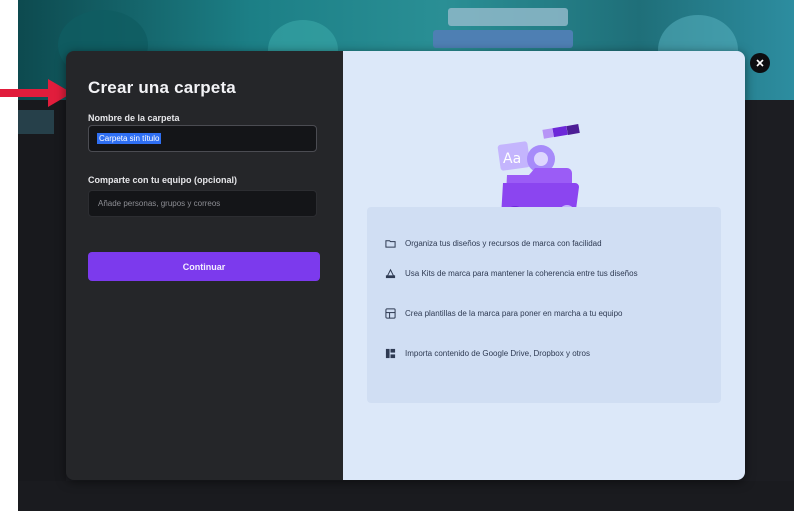  Describe the element at coordinates (42, 305) in the screenshot. I see `background-sidebar` at that location.